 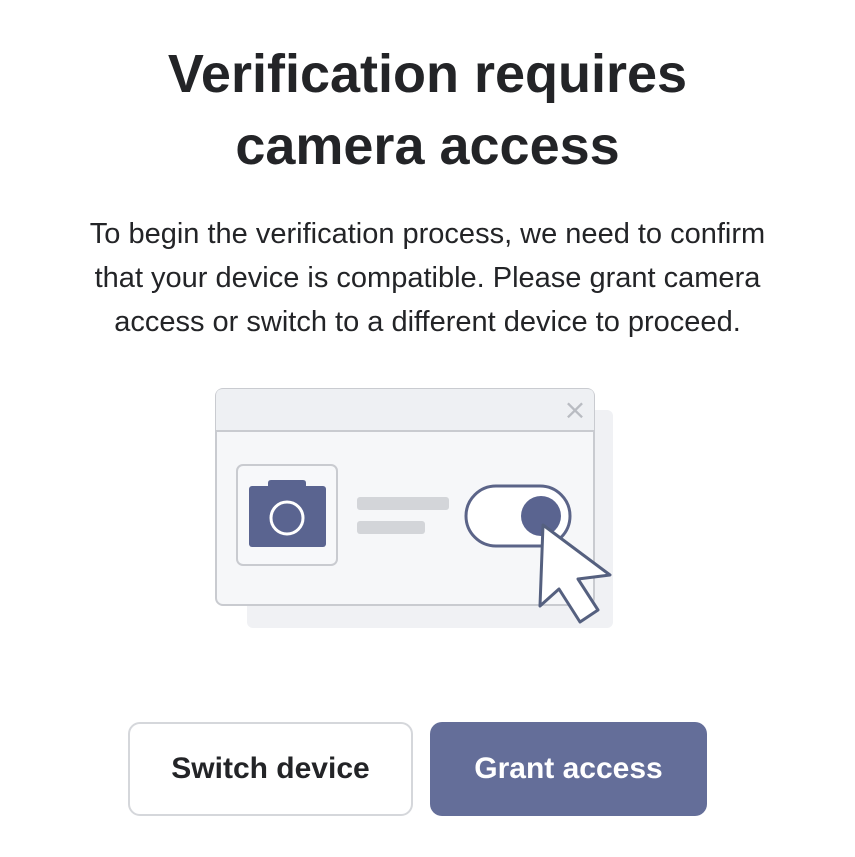 What do you see at coordinates (574, 409) in the screenshot?
I see `close-icon: ×` at bounding box center [574, 409].